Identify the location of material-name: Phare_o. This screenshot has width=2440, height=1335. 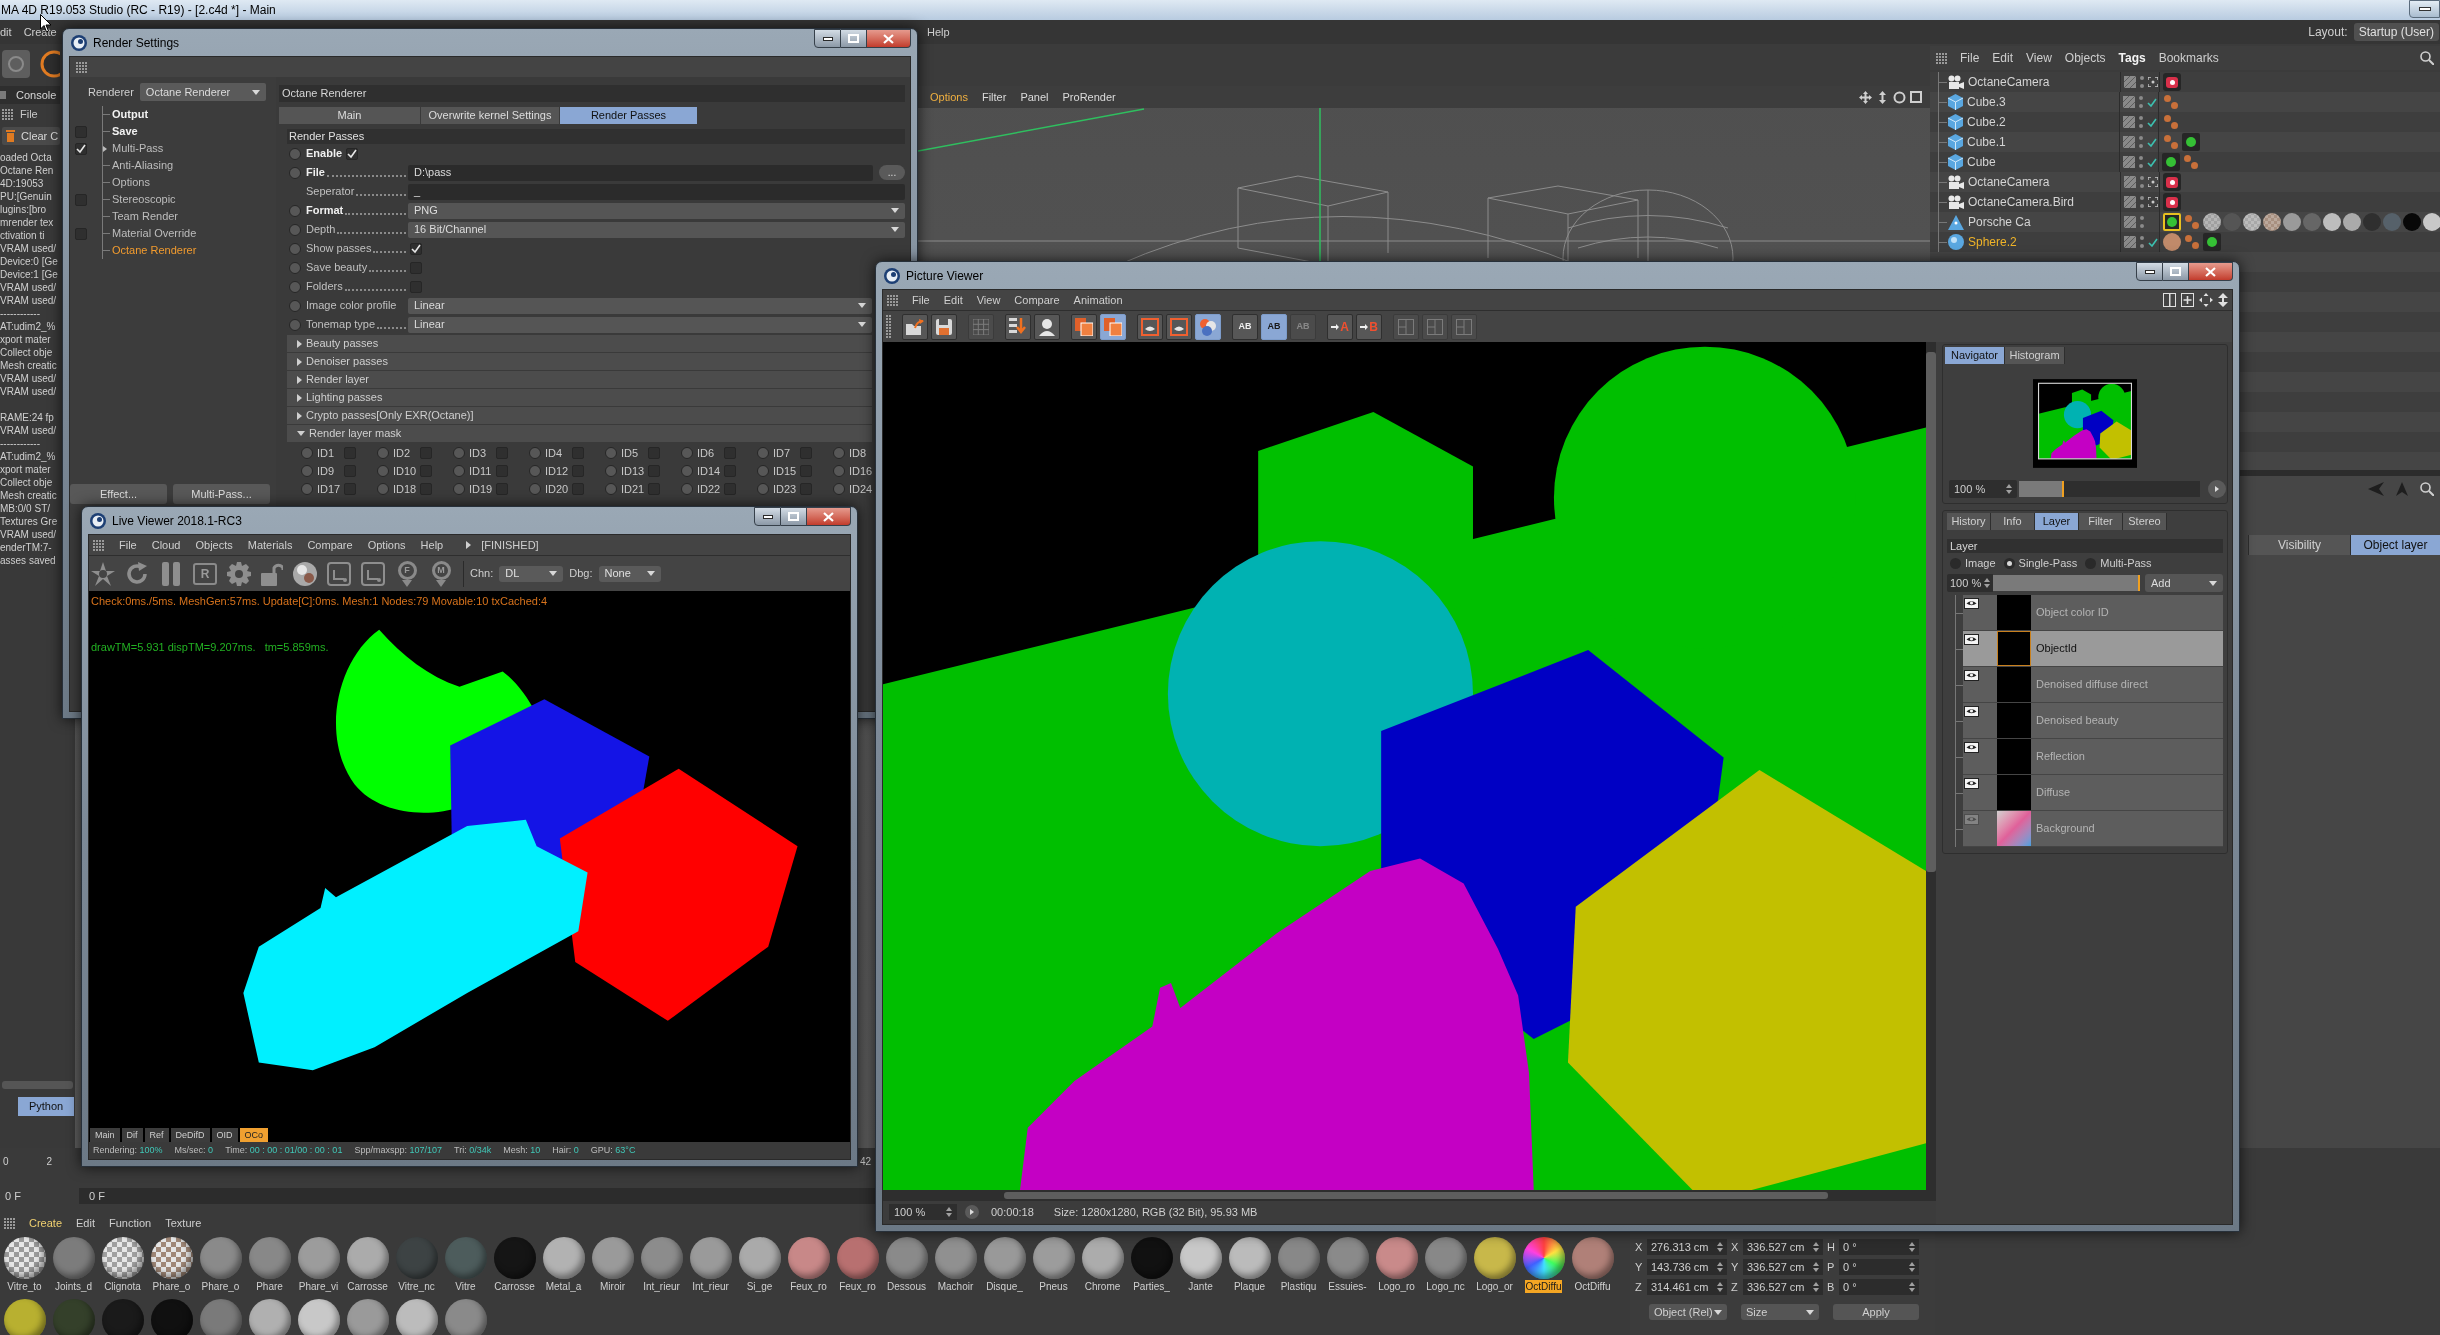
(171, 1286).